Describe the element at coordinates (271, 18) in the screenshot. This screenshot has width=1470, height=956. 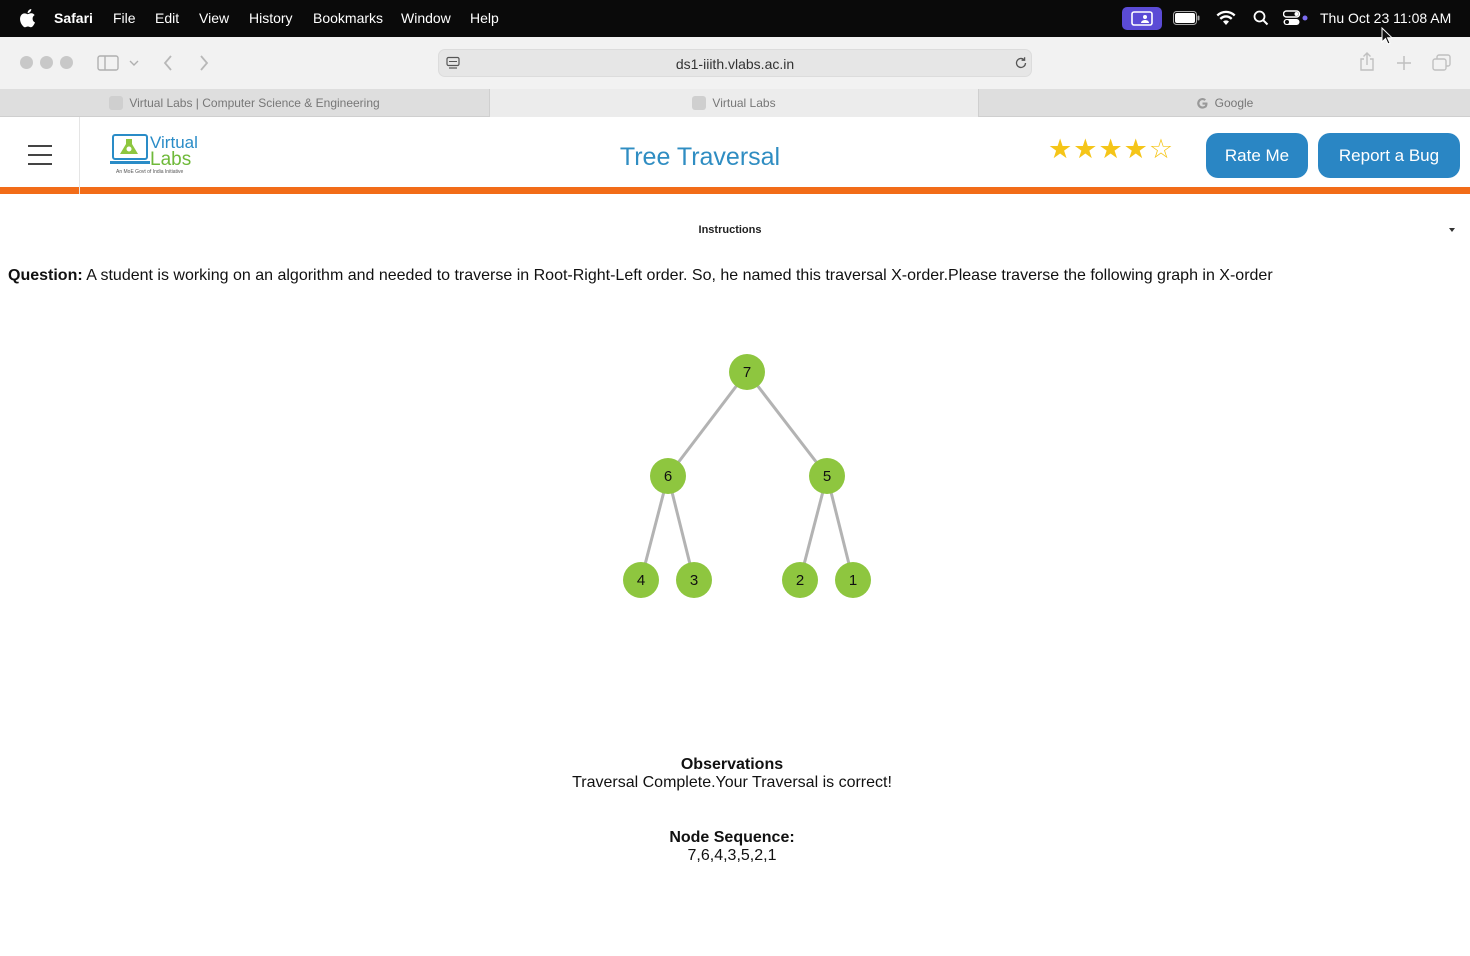
I see `menu-history: History` at that location.